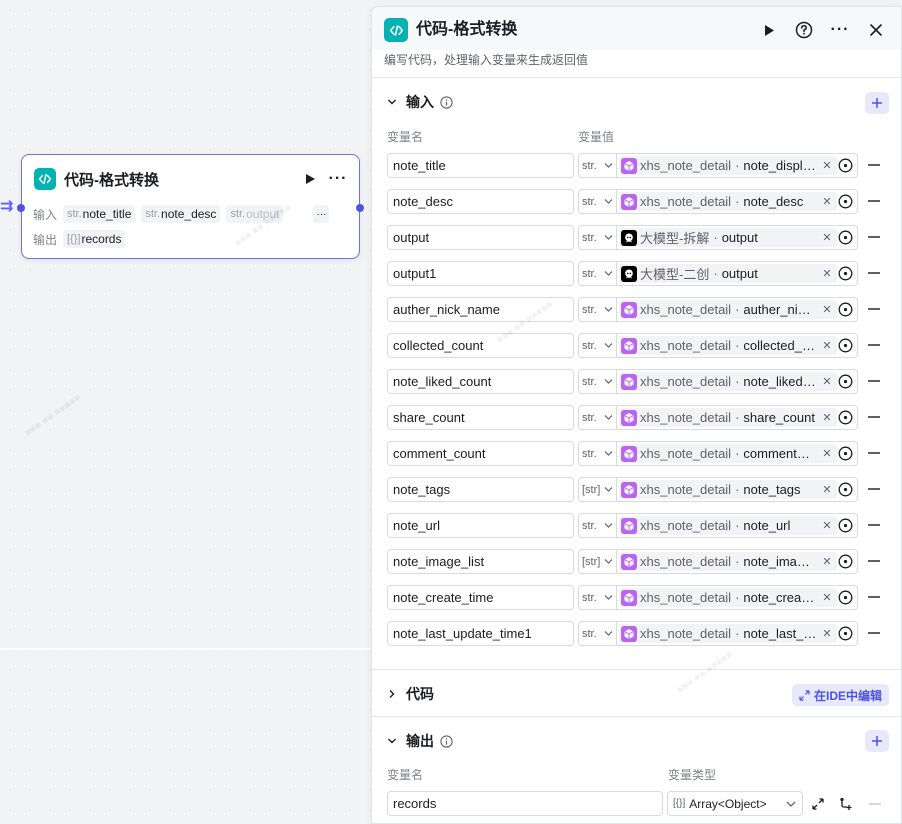 This screenshot has height=824, width=902. What do you see at coordinates (737, 201) in the screenshot?
I see `variable-reference-field: xhs_note_detail · note_desc ✕` at bounding box center [737, 201].